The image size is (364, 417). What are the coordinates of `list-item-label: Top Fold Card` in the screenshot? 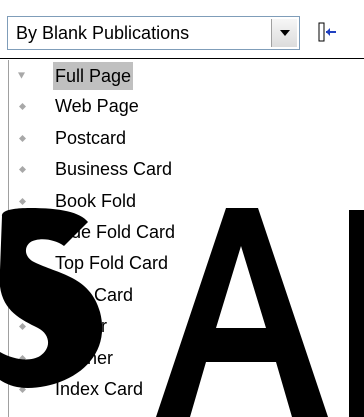 It's located at (112, 263).